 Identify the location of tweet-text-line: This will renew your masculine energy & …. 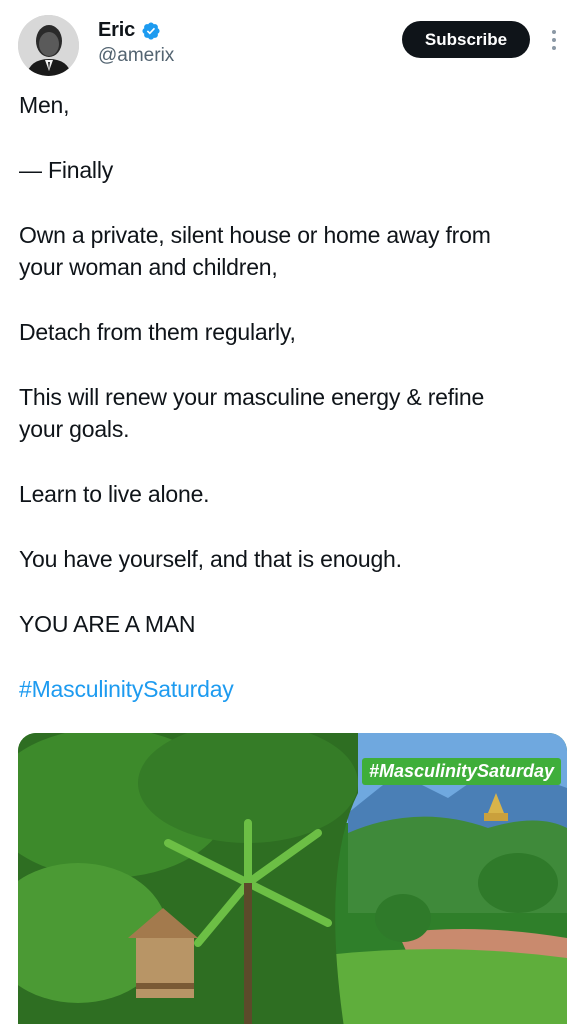
(252, 397).